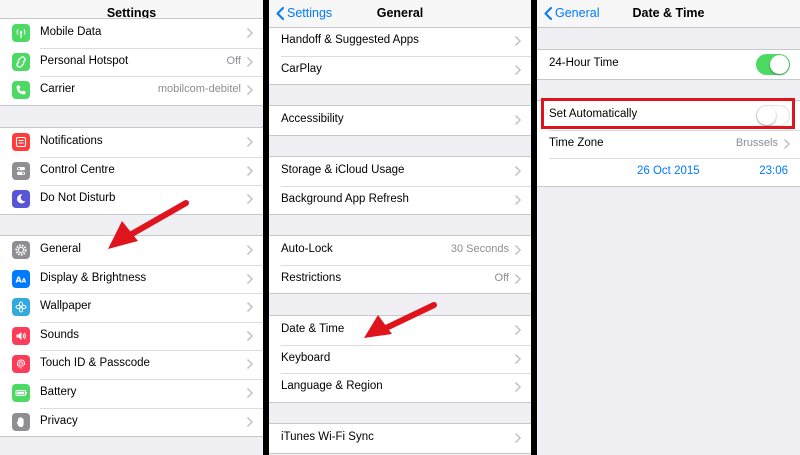 The width and height of the screenshot is (800, 455). Describe the element at coordinates (779, 64) in the screenshot. I see `toggle-knob` at that location.